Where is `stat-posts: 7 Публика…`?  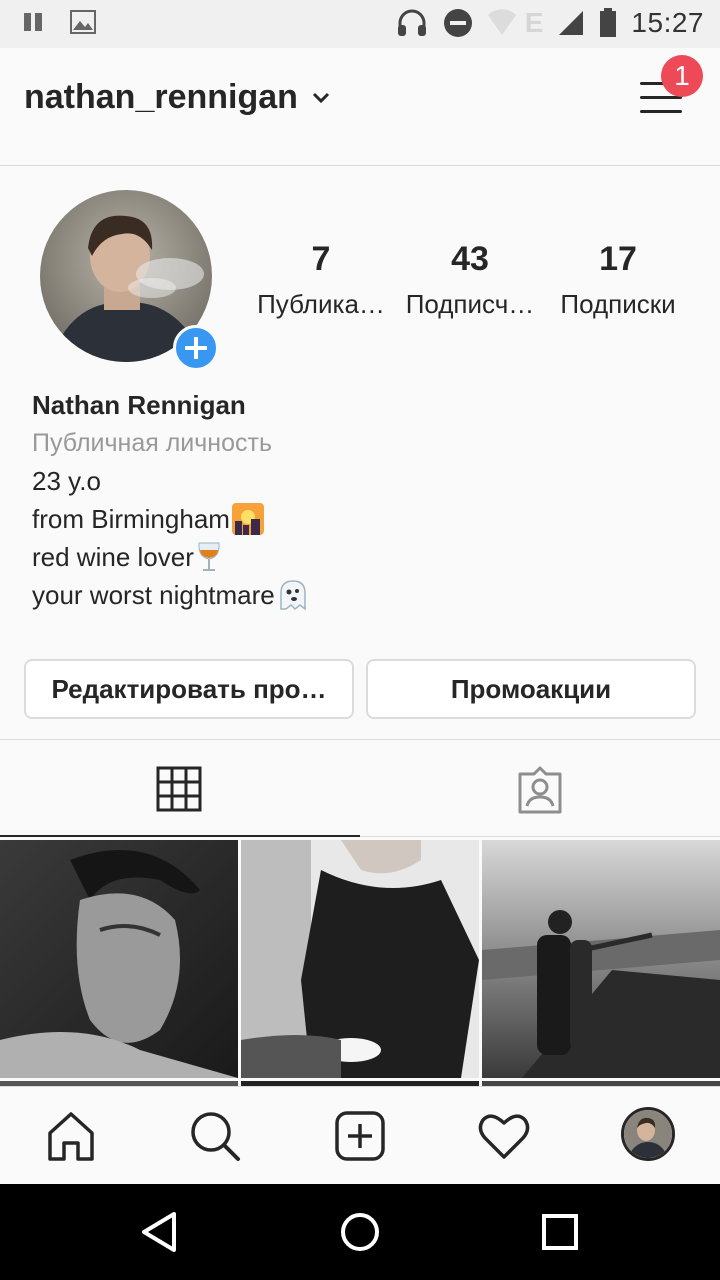
stat-posts: 7 Публика… is located at coordinates (321, 280).